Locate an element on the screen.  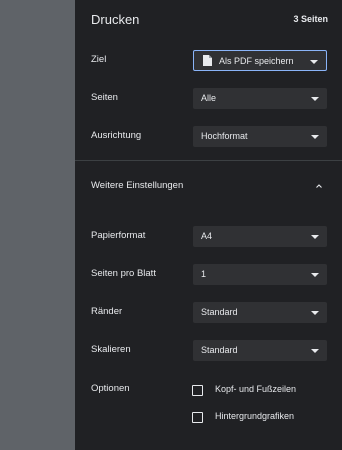
pages-row: Seiten Alle is located at coordinates (208, 99).